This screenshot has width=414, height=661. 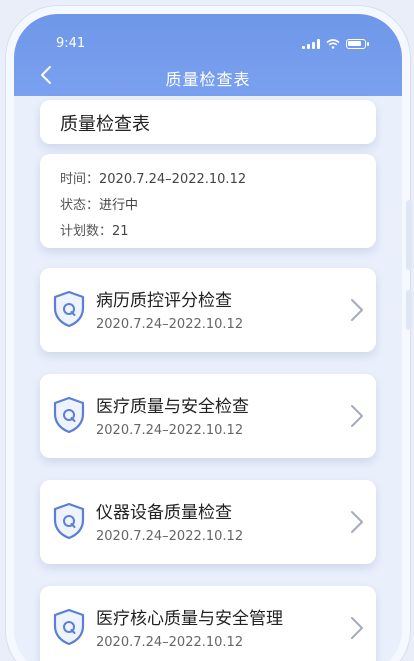 What do you see at coordinates (208, 201) in the screenshot?
I see `info-card: 时间：2020.7.24–2022.10.12 状态：进行中 计划数：21` at bounding box center [208, 201].